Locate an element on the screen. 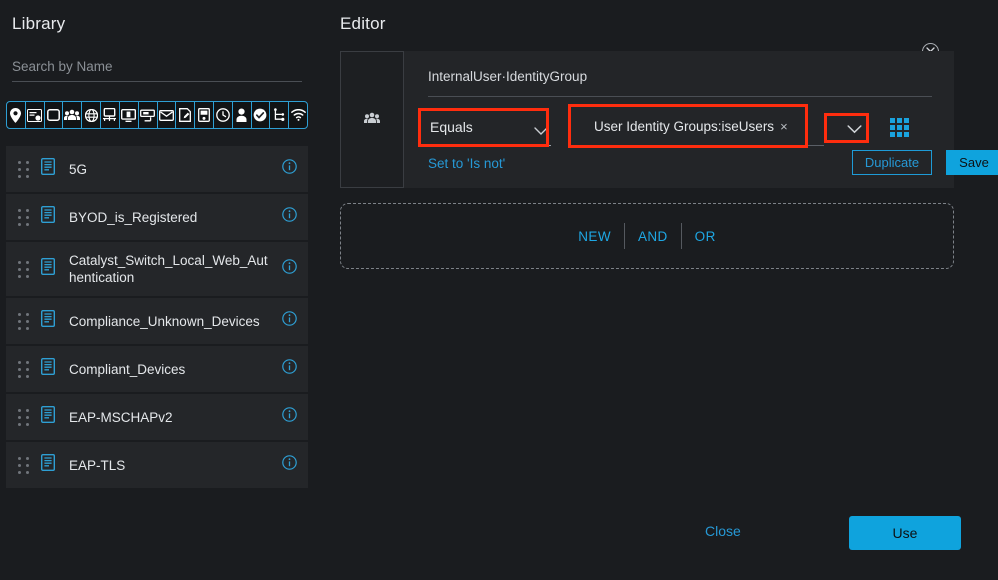 The width and height of the screenshot is (998, 580). filter-icon-square is located at coordinates (54, 115).